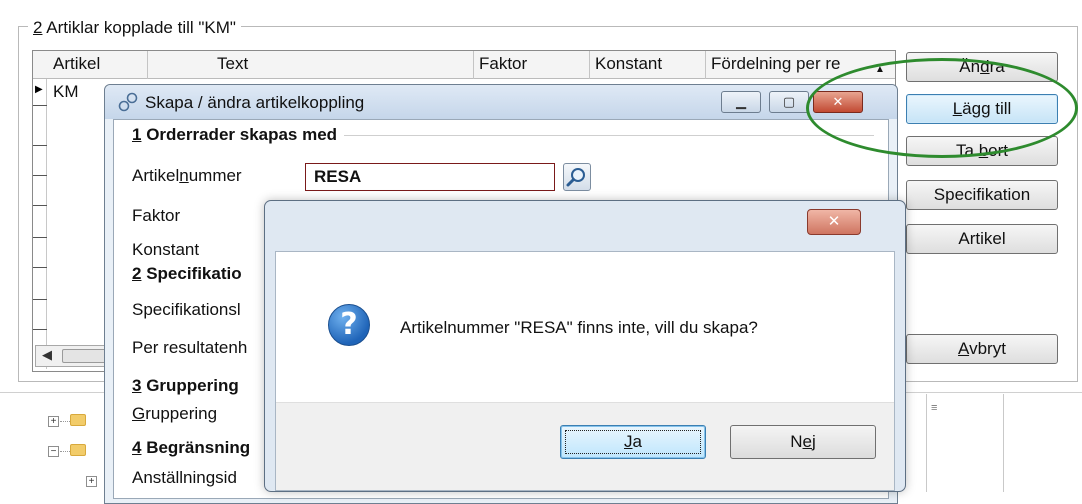  What do you see at coordinates (430, 177) in the screenshot?
I see `artikelnummer-input: RESA` at bounding box center [430, 177].